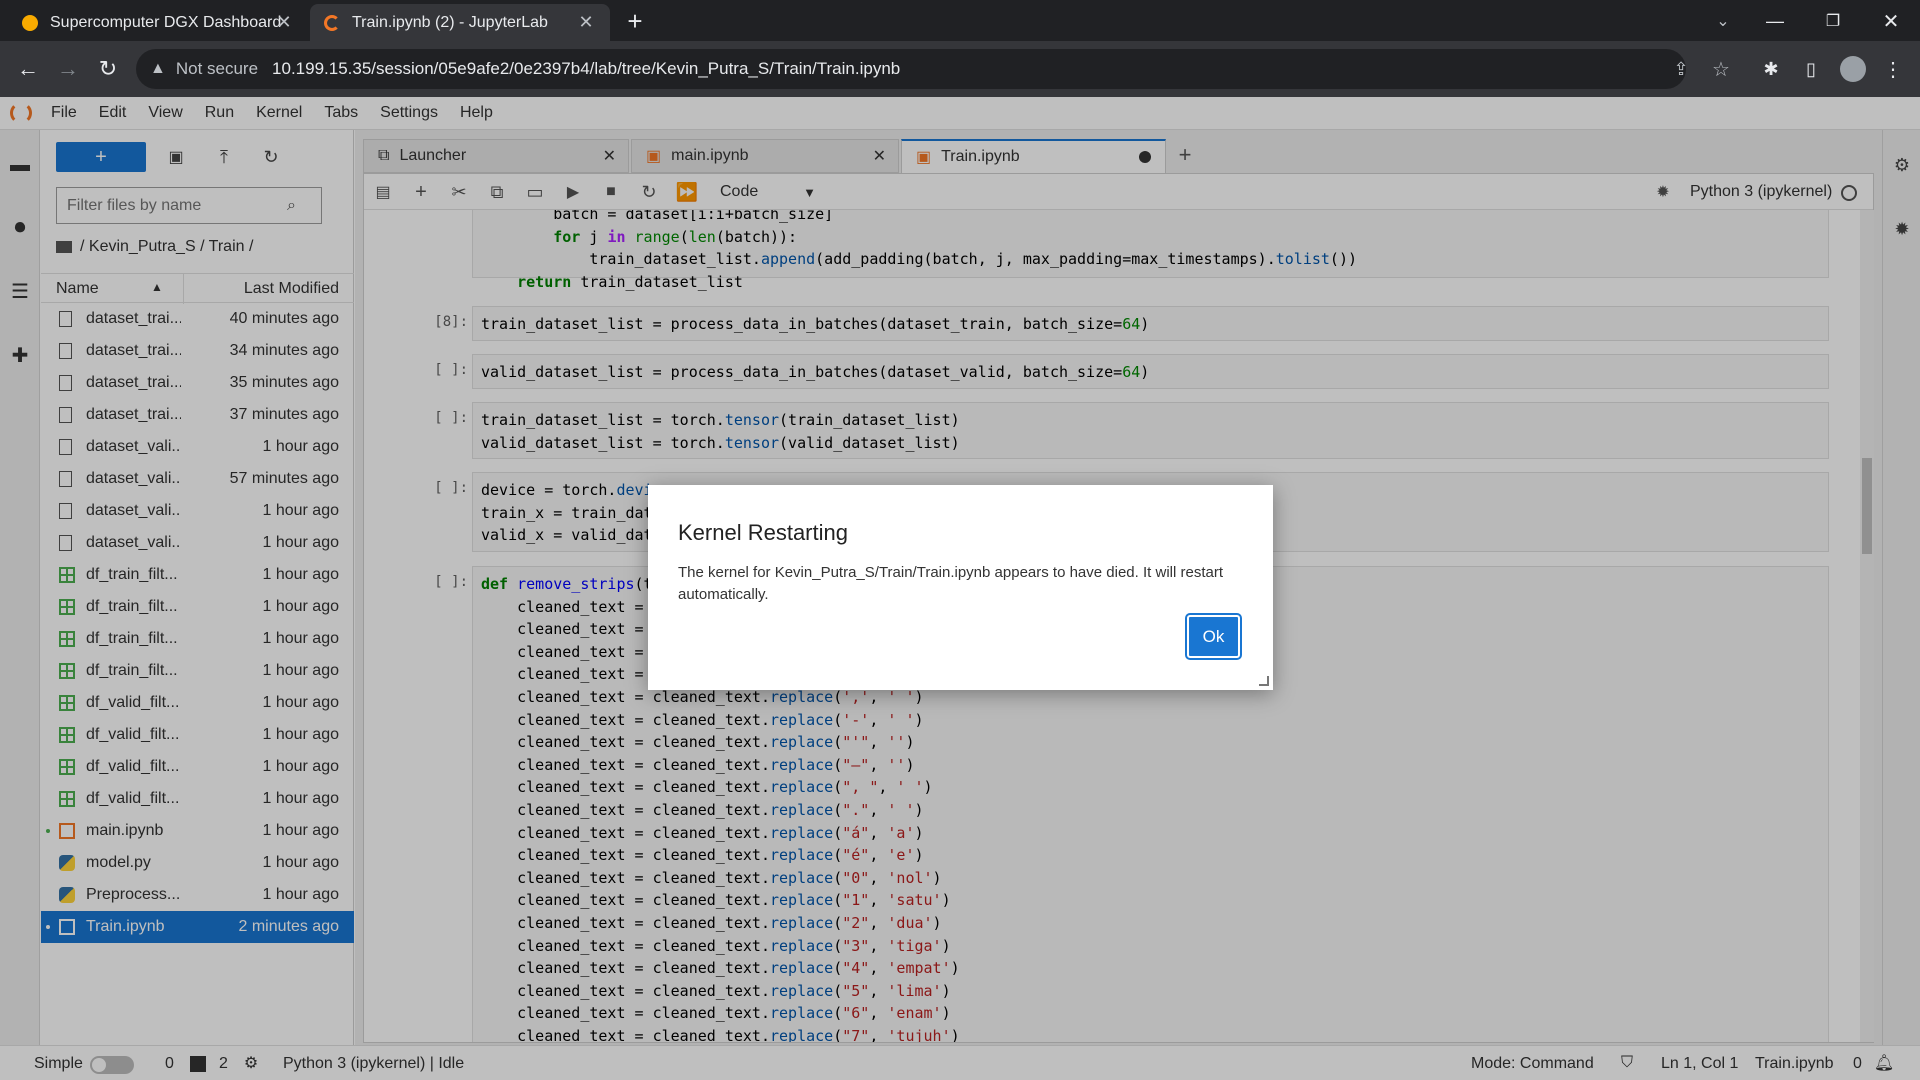 The width and height of the screenshot is (1920, 1080). What do you see at coordinates (635, 21) in the screenshot?
I see `new-tab-icon: +` at bounding box center [635, 21].